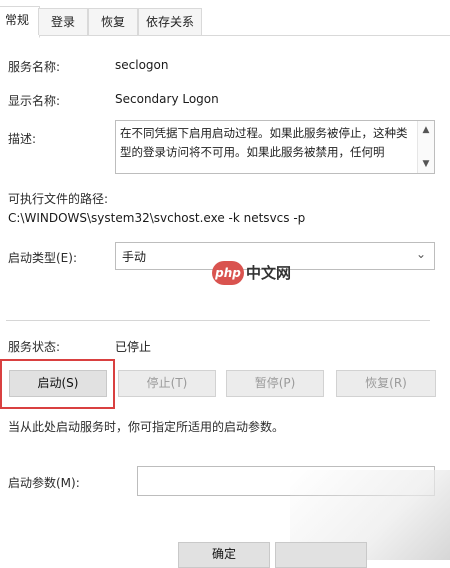 Image resolution: width=450 pixels, height=568 pixels. I want to click on scroll-up-icon: ▲, so click(426, 130).